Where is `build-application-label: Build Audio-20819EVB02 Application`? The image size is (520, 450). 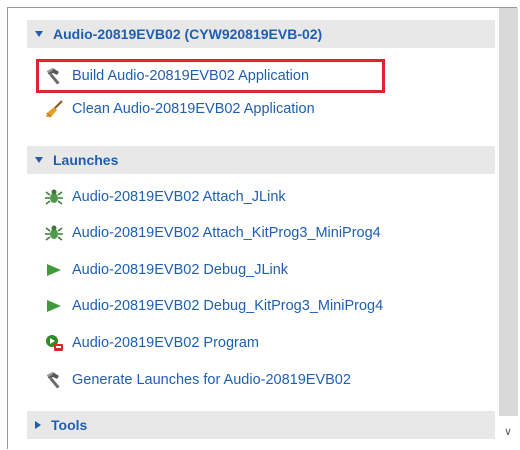
build-application-label: Build Audio-20819EVB02 Application is located at coordinates (191, 76).